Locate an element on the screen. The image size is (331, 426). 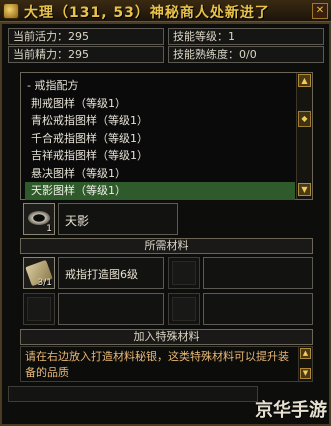
recipe-item: 青松戒指图样（等级1） is located at coordinates (160, 121).